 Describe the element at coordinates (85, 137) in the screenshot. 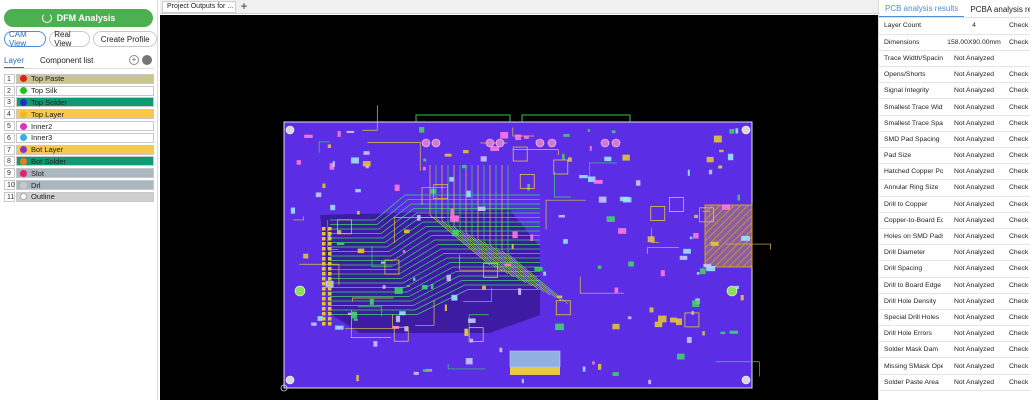

I see `layer-body: Inner3` at that location.